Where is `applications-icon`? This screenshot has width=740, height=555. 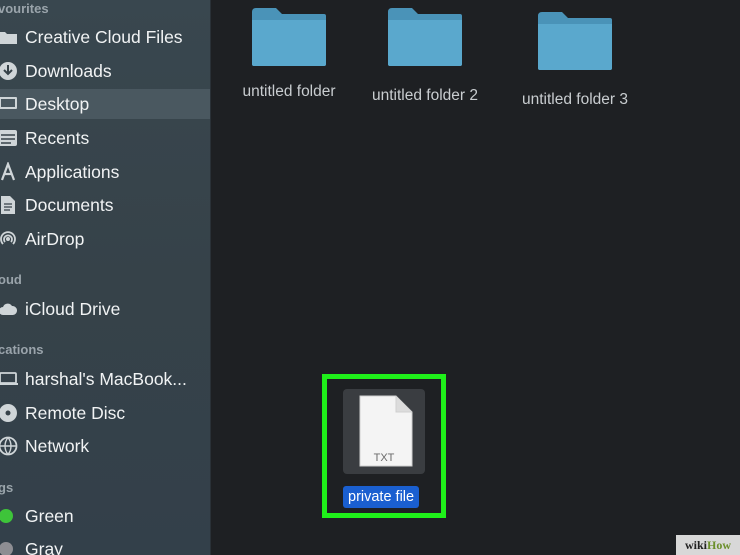 applications-icon is located at coordinates (9, 172).